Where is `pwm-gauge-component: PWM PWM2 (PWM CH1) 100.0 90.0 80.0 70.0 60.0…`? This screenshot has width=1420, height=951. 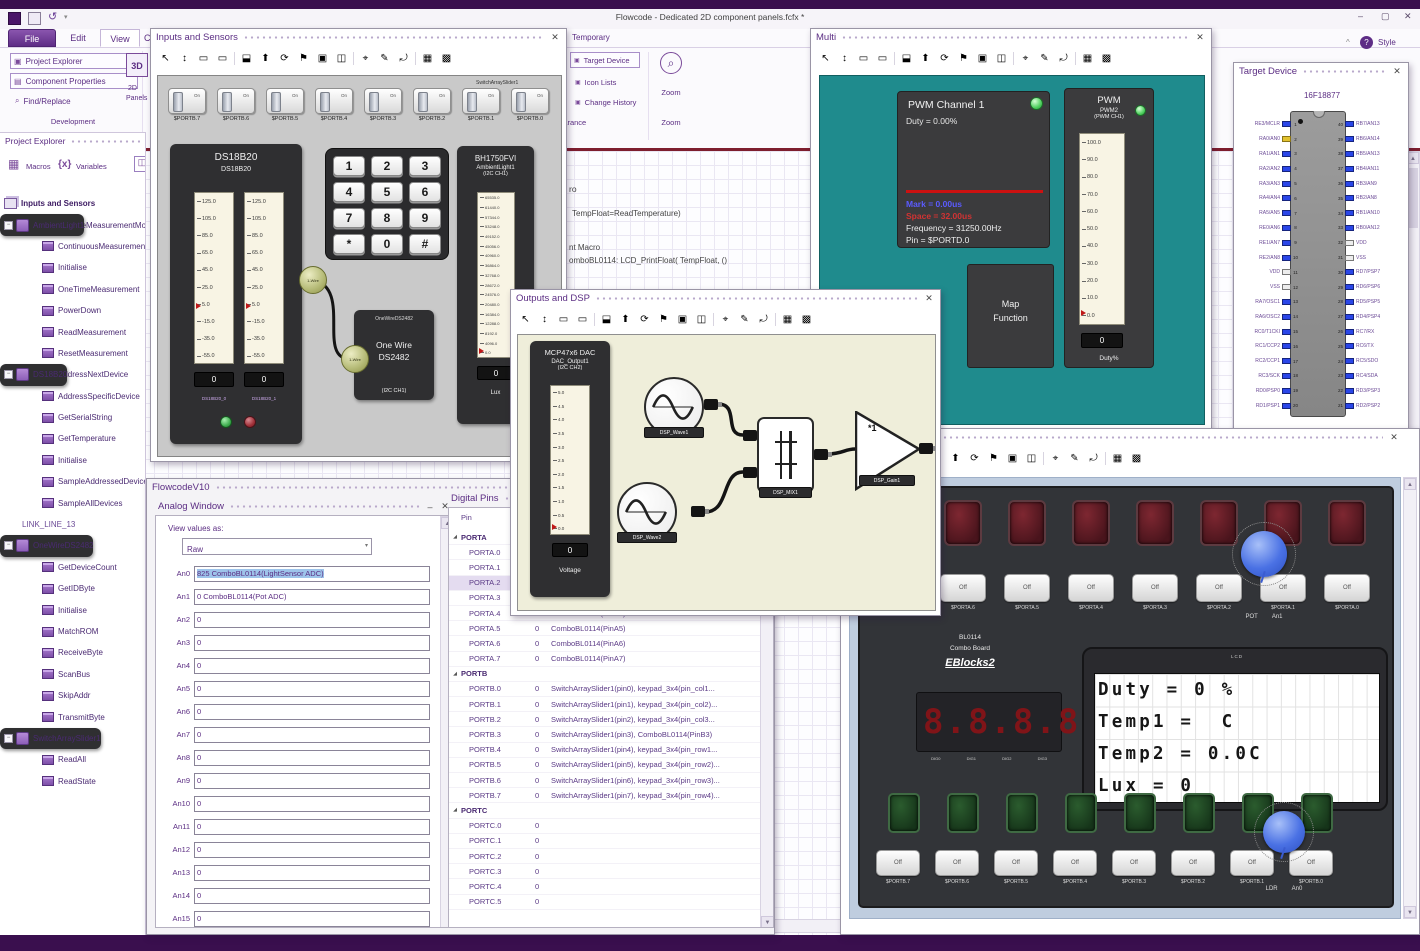
pwm-gauge-component: PWM PWM2 (PWM CH1) 100.0 90.0 80.0 70.0 60.0… is located at coordinates (1109, 228).